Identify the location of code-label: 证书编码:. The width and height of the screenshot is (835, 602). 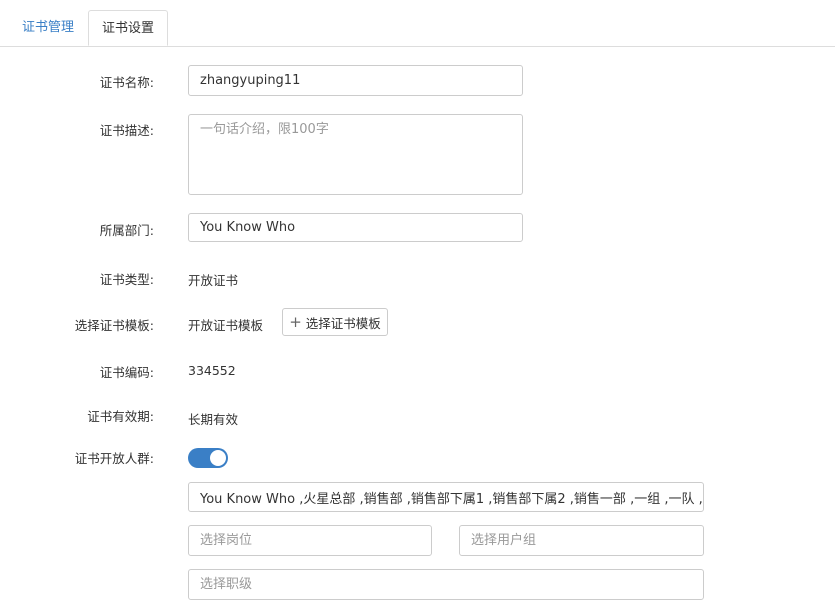
(126, 372).